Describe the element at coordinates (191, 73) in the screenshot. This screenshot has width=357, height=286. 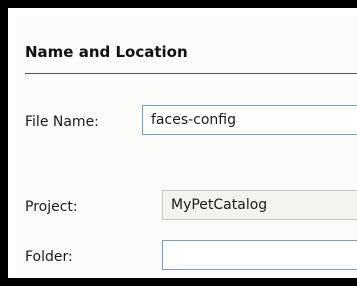
I see `section-divider` at that location.